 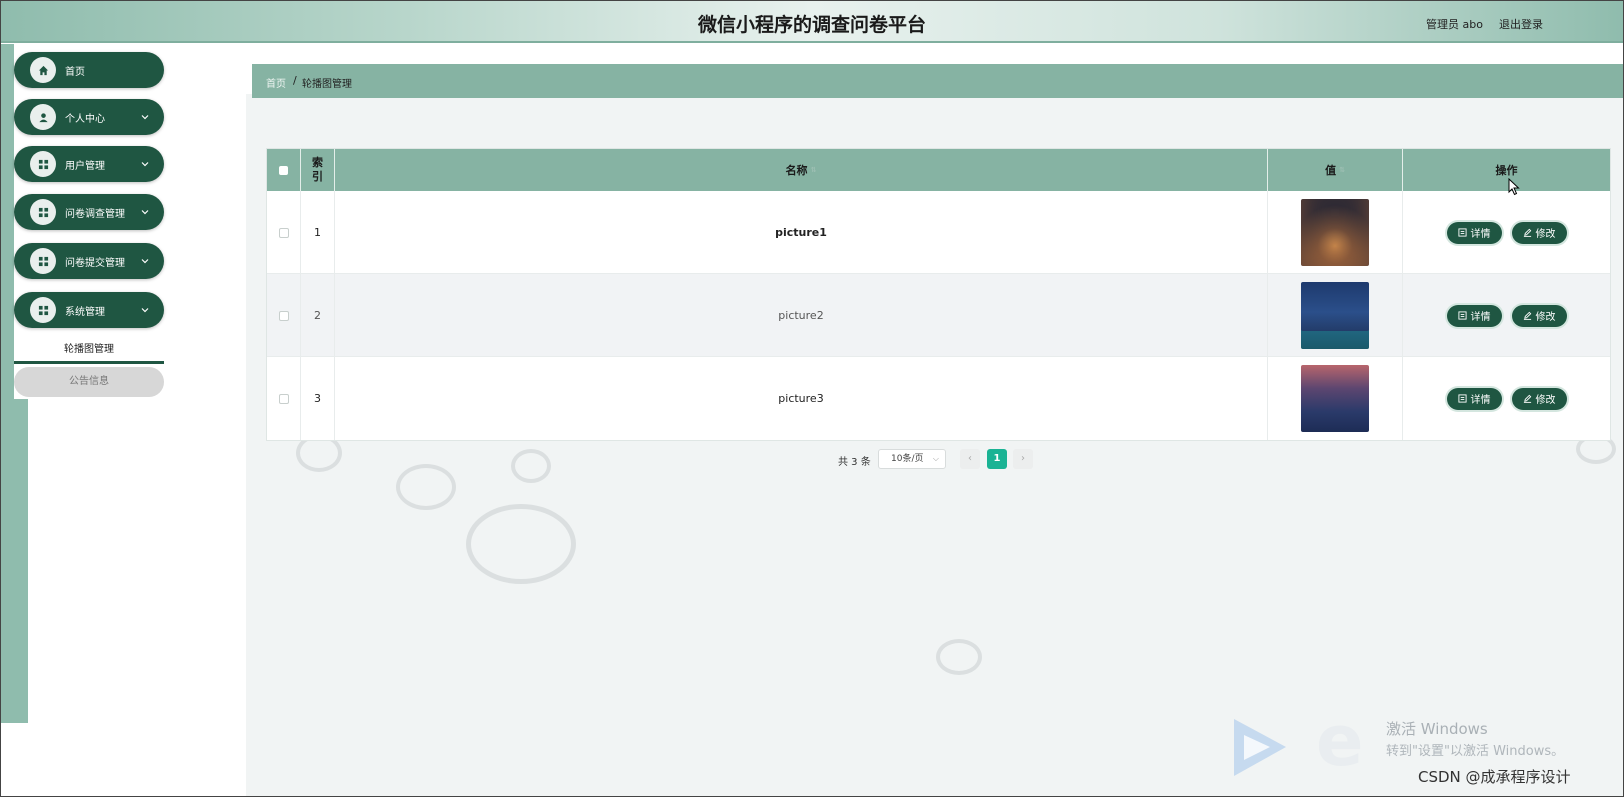 What do you see at coordinates (318, 315) in the screenshot?
I see `index-cell: 2` at bounding box center [318, 315].